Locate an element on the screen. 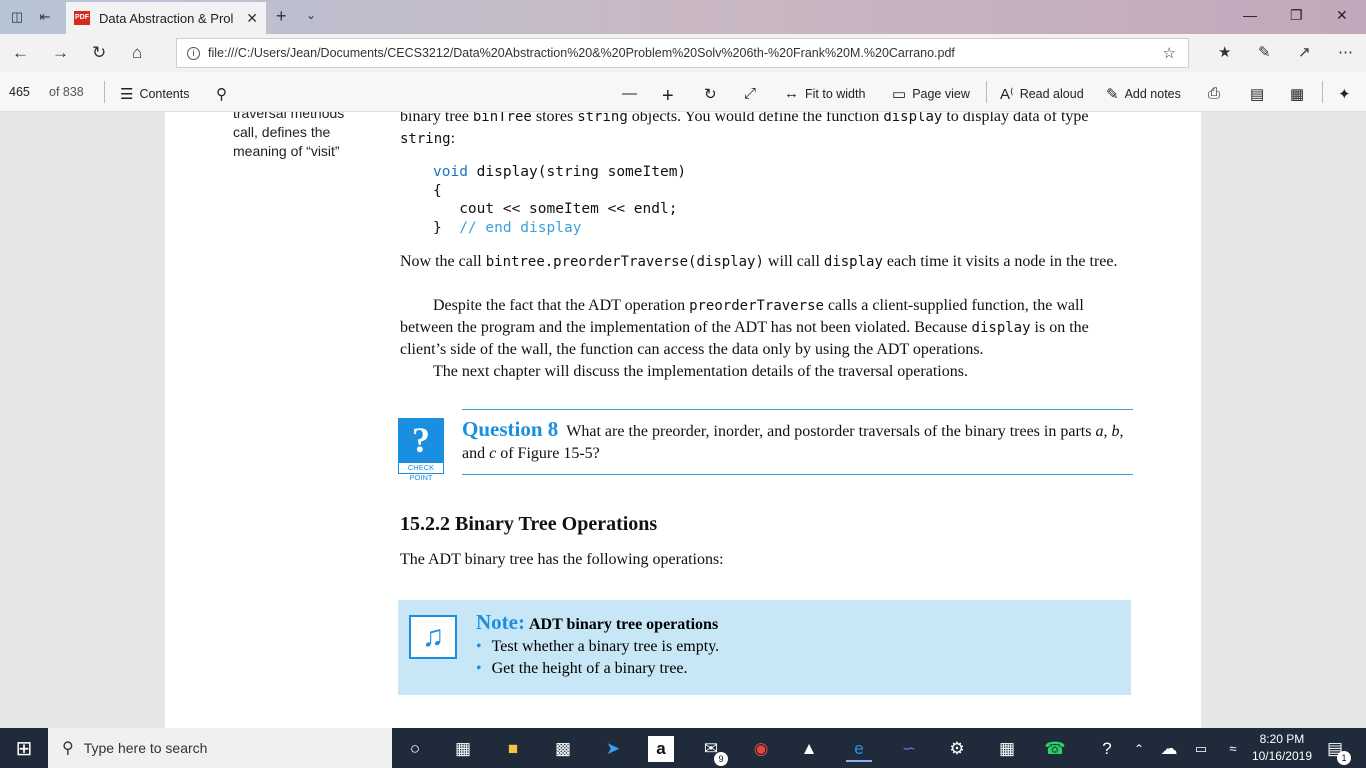  photos-icon: ▲ is located at coordinates (809, 749).